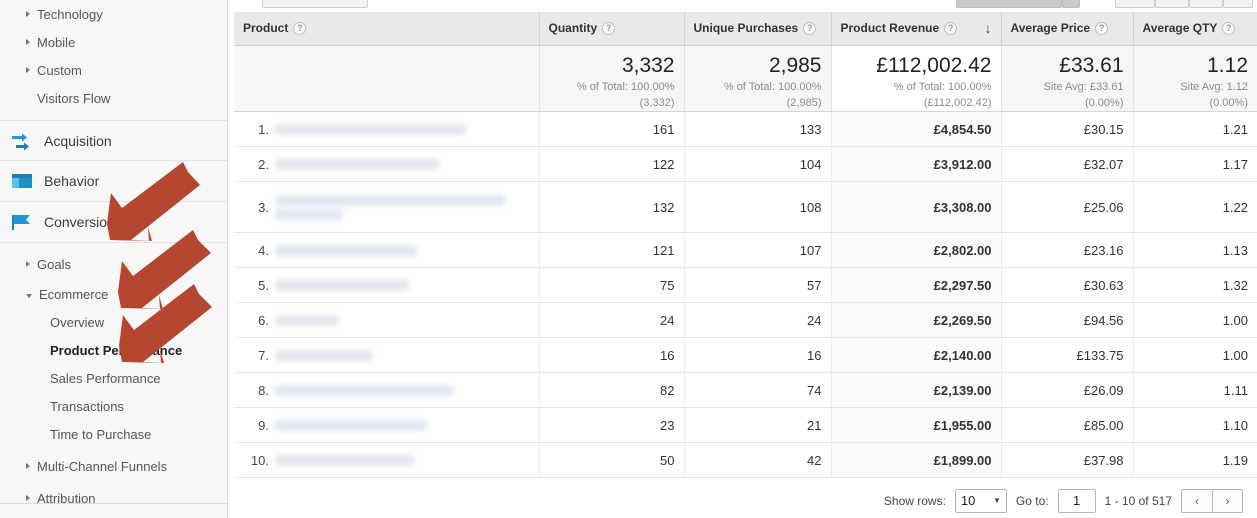 Image resolution: width=1257 pixels, height=518 pixels. I want to click on sidebar-section-acquisition: Acquisition, so click(113, 140).